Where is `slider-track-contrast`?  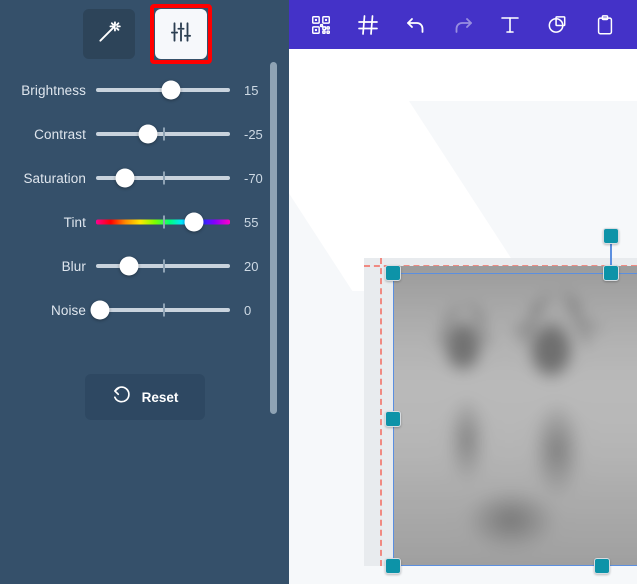
slider-track-contrast is located at coordinates (164, 134).